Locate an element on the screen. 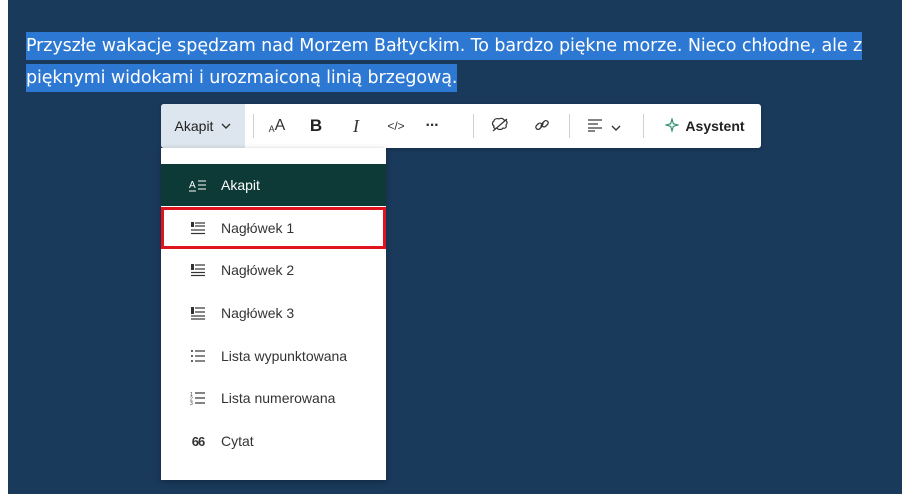 This screenshot has height=494, width=902. menu-item-heading-1: Nagłówek 1 is located at coordinates (273, 228).